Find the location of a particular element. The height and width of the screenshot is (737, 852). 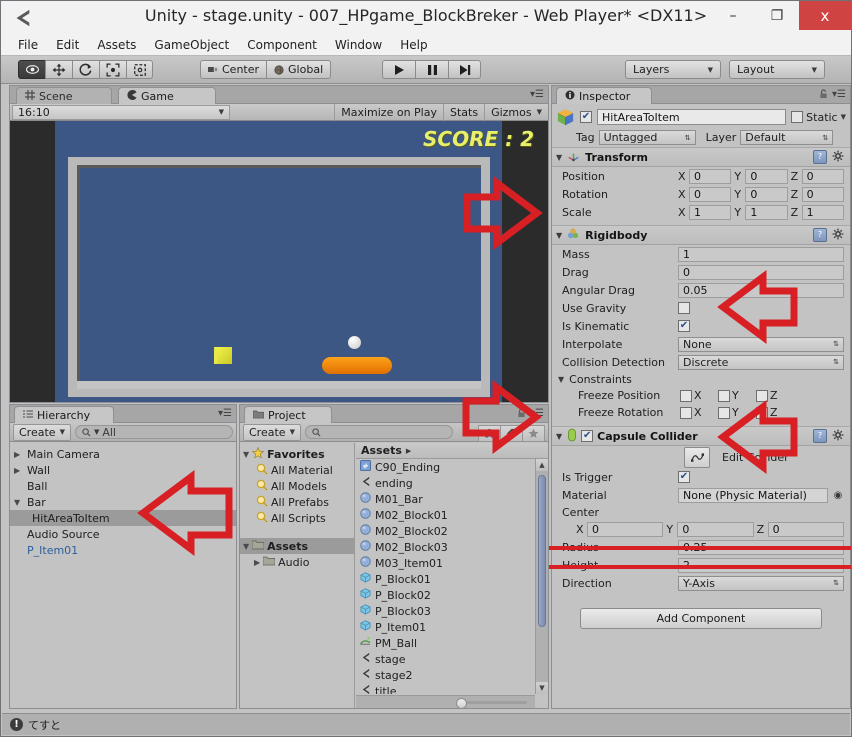

hierarchy-item-audio-source: Audio Source is located at coordinates (123, 534).